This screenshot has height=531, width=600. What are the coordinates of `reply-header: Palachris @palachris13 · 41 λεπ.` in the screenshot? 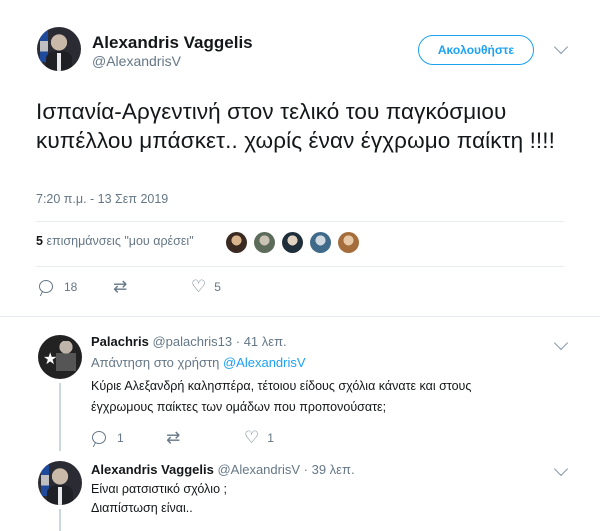 It's located at (189, 341).